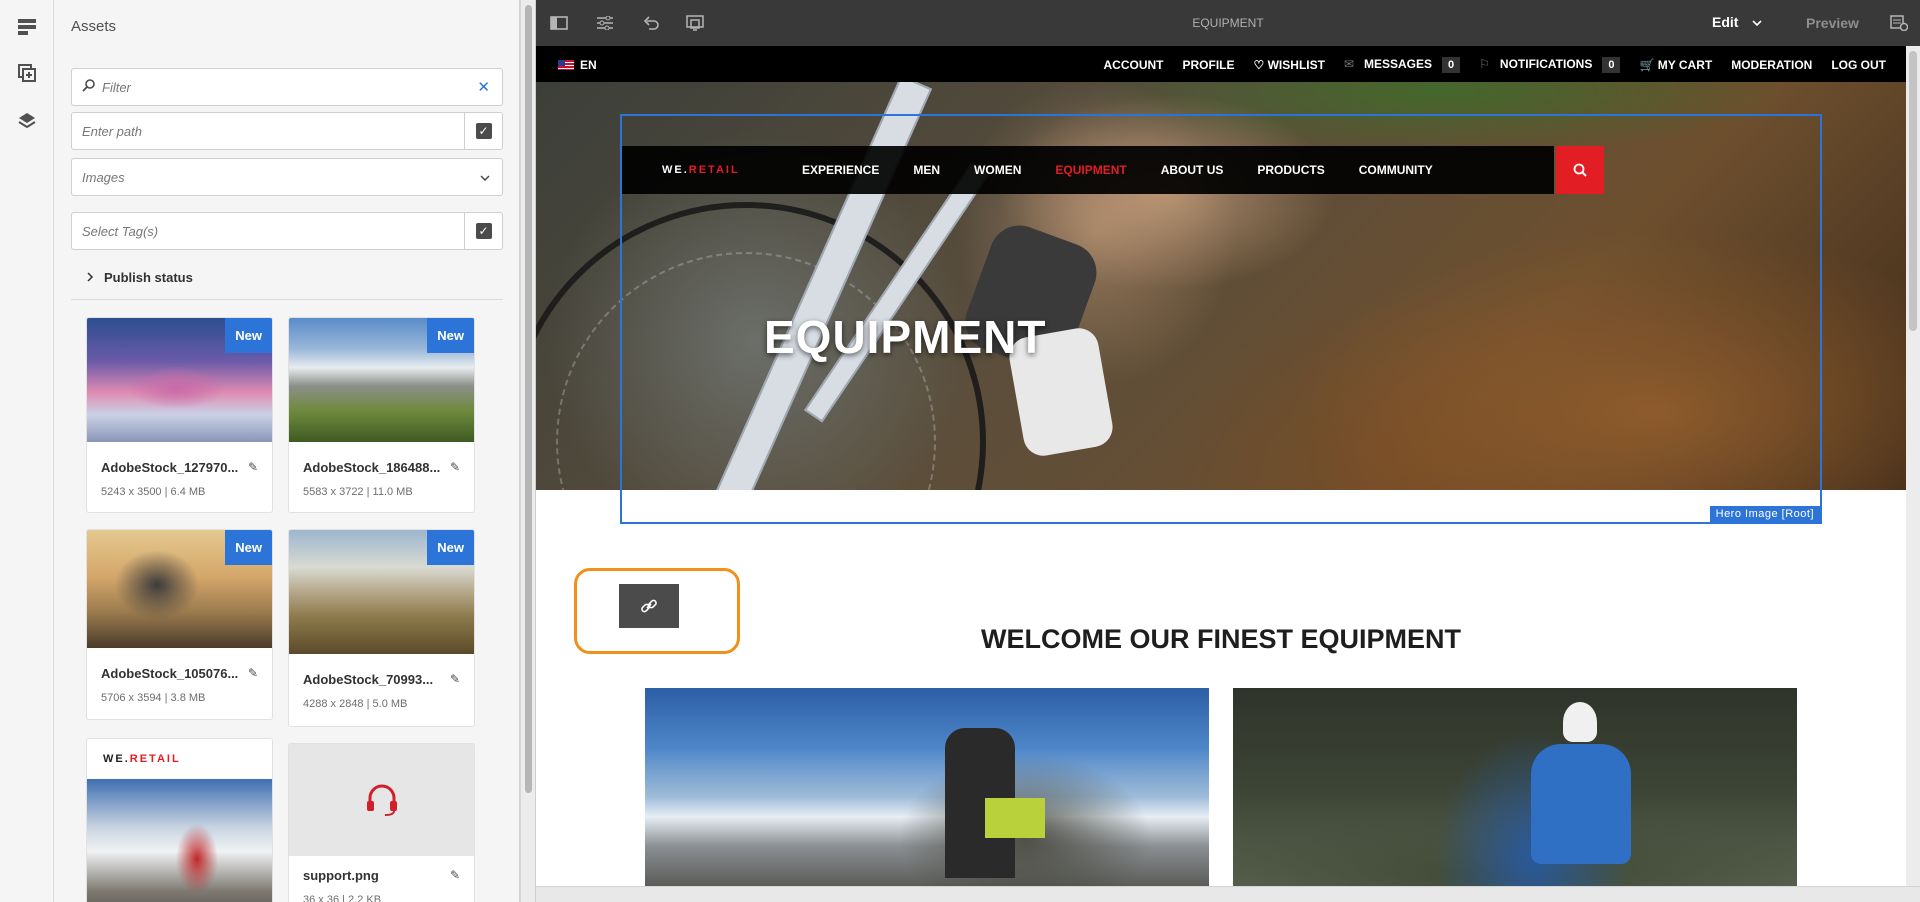 Image resolution: width=1920 pixels, height=902 pixels. I want to click on components-icon, so click(27, 27).